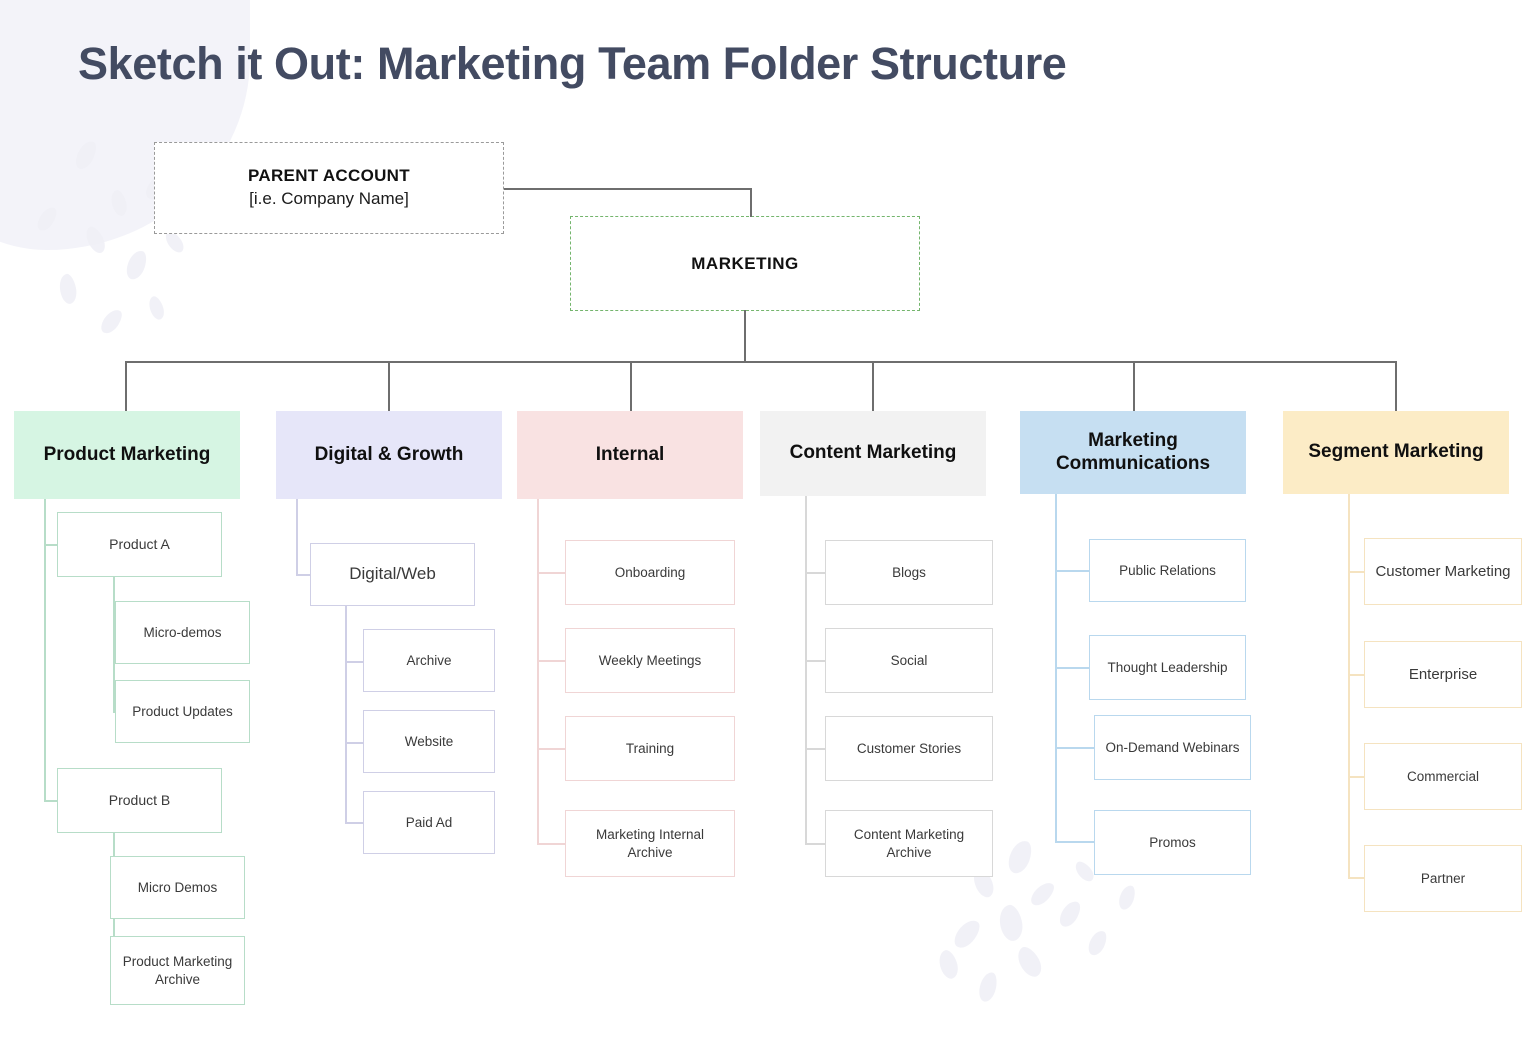 Image resolution: width=1536 pixels, height=1037 pixels. I want to click on node-micro-demos-b: Micro Demos, so click(177, 887).